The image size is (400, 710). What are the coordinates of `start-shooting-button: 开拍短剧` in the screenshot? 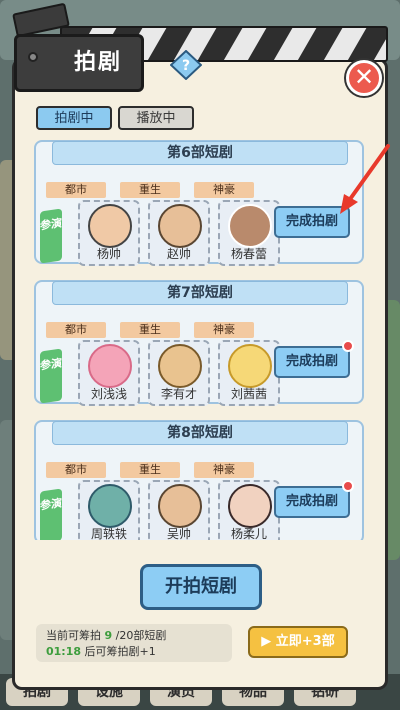 It's located at (201, 587).